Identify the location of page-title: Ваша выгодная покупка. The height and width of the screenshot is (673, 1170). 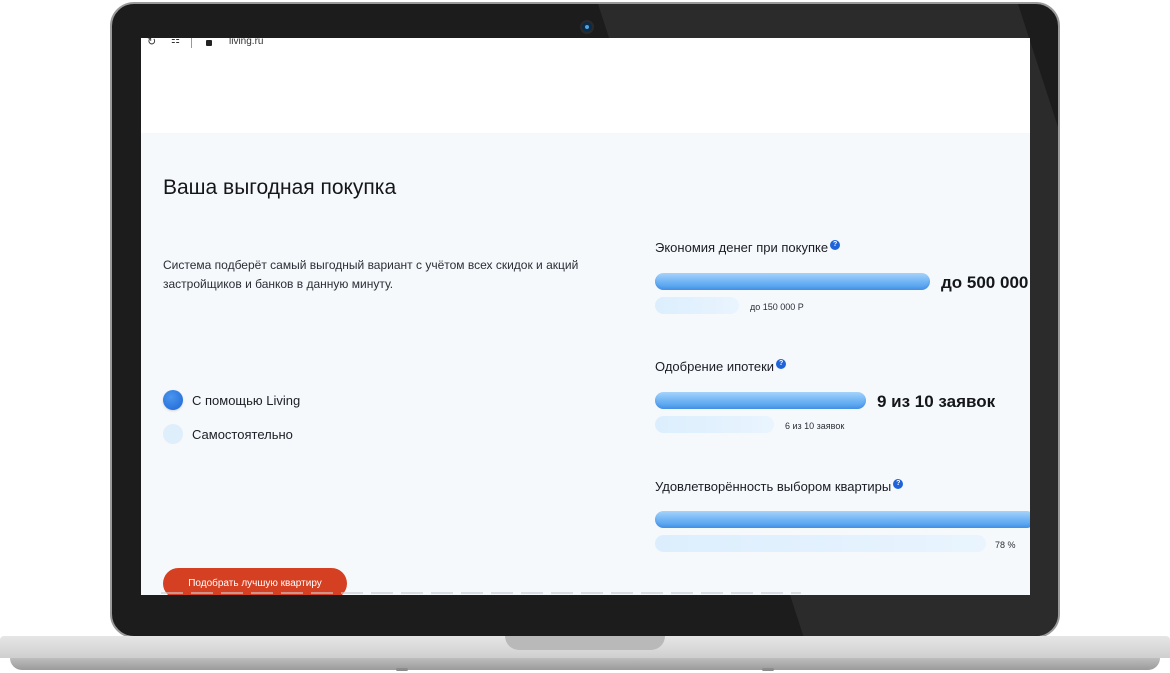
(280, 187).